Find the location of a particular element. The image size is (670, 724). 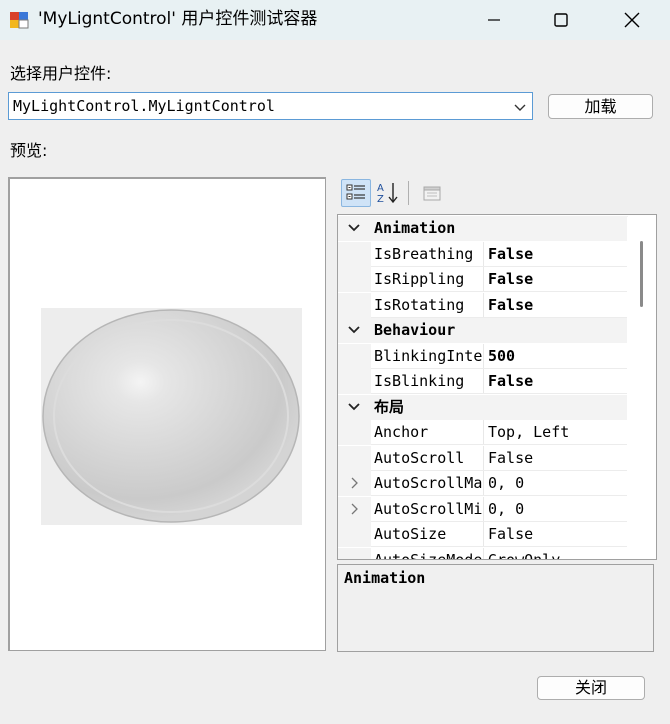

property-pages-icon is located at coordinates (432, 193).